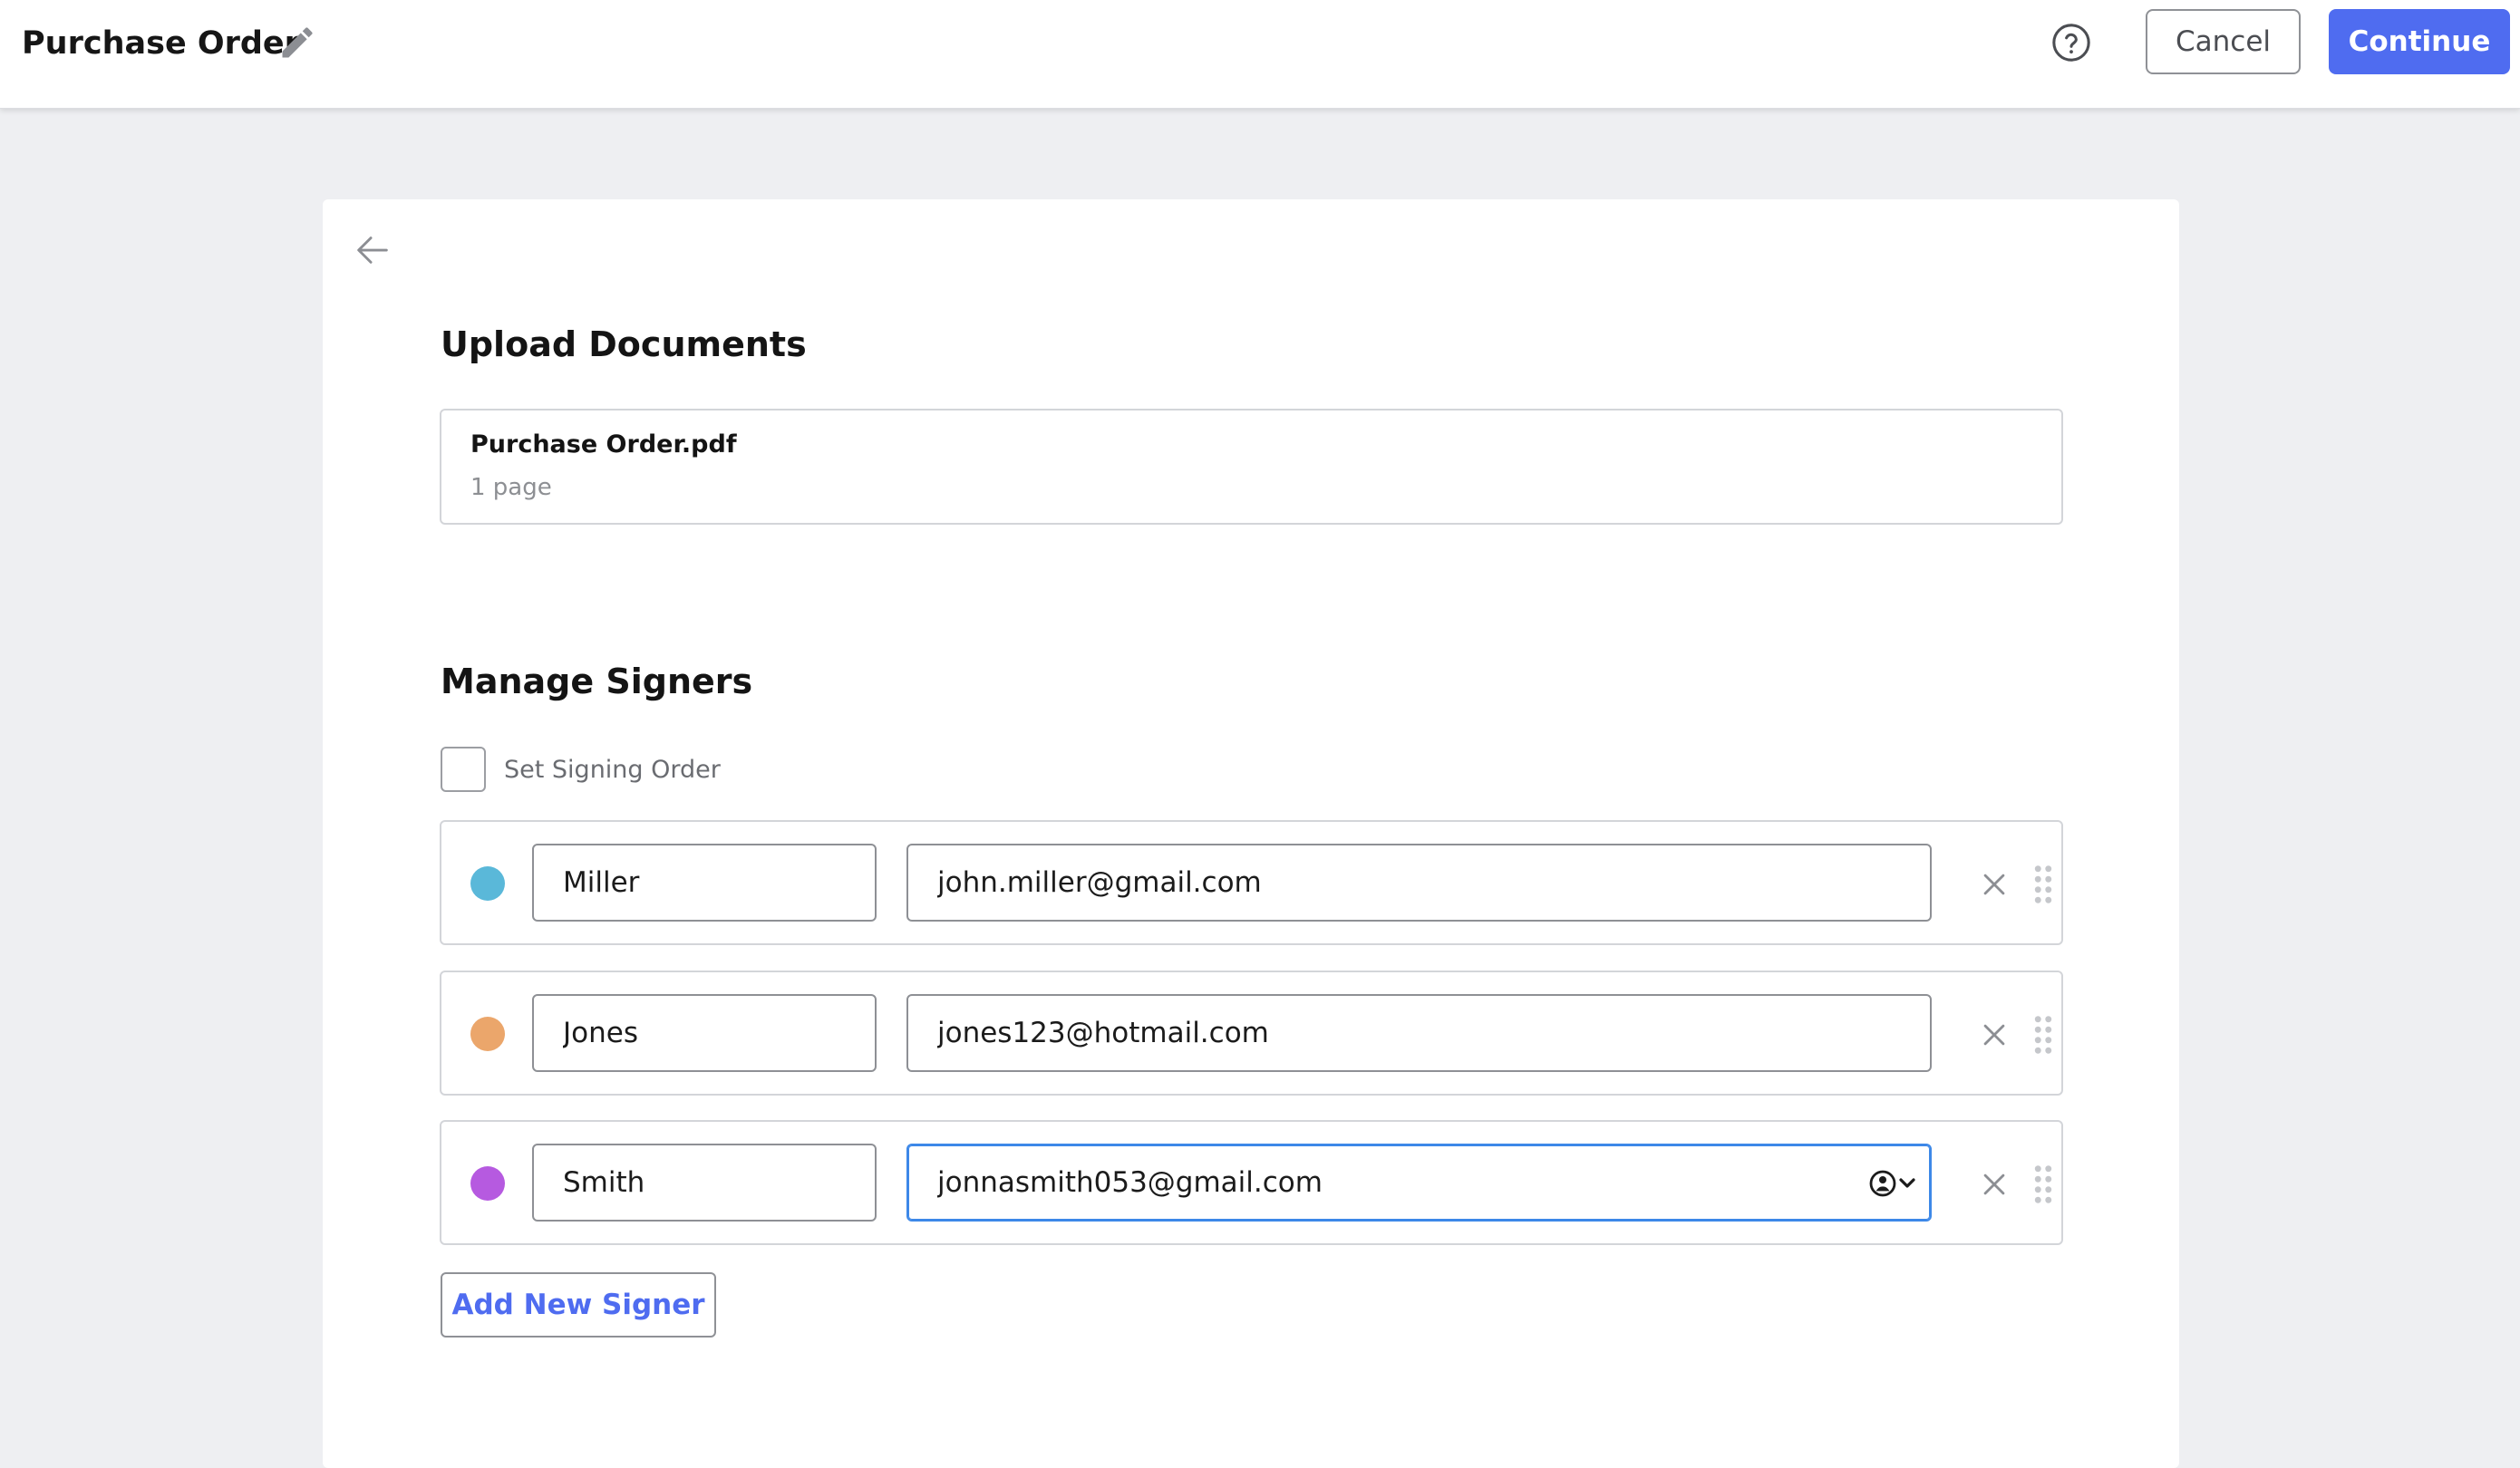 The image size is (2520, 1468). Describe the element at coordinates (2420, 41) in the screenshot. I see `continue-button: Continue` at that location.